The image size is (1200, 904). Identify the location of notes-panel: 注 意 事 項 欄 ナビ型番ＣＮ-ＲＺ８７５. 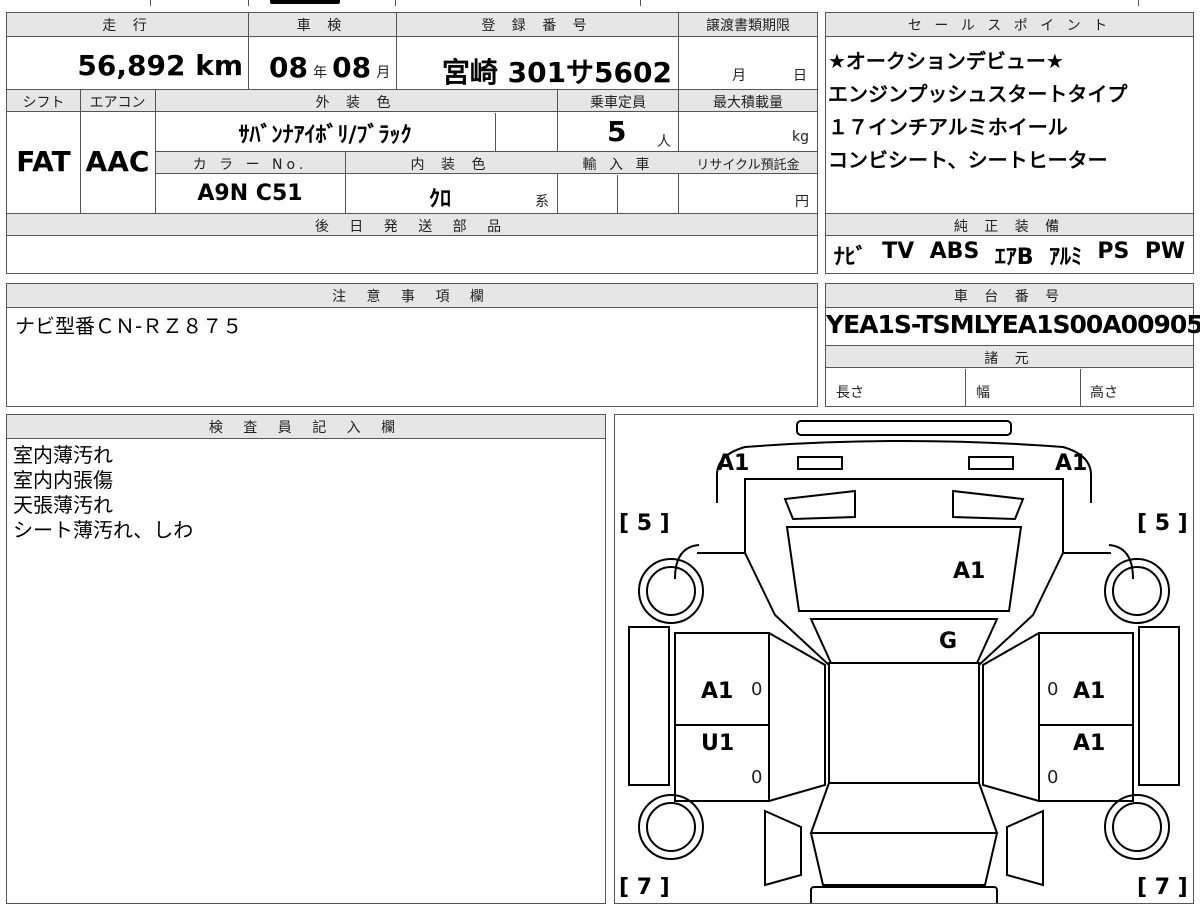
(412, 345).